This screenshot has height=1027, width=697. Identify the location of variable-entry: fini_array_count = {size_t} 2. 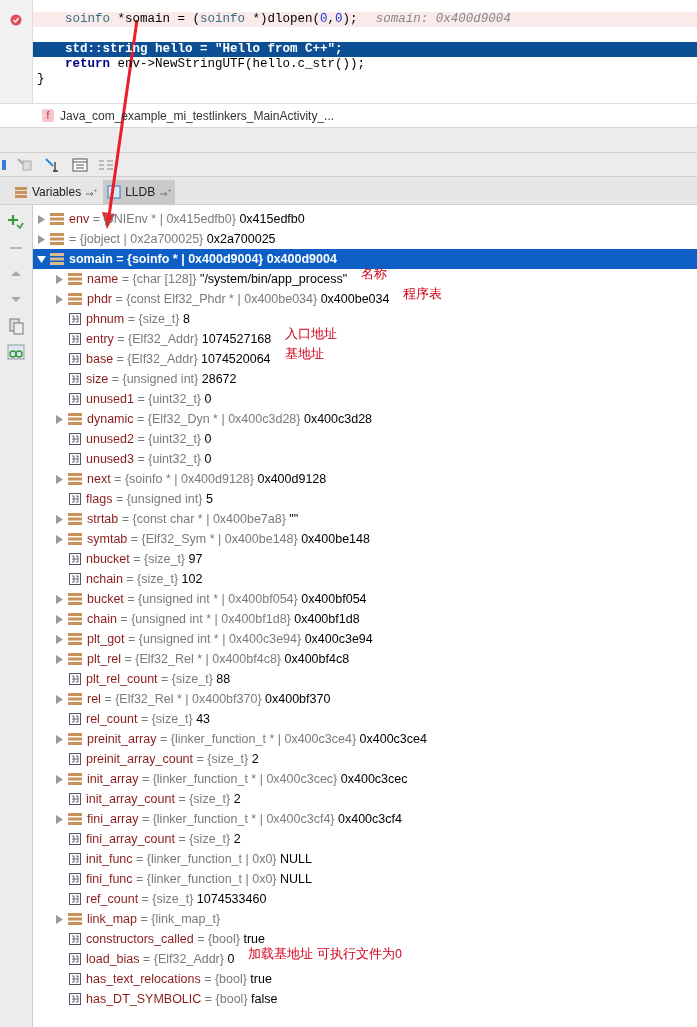
(163, 839).